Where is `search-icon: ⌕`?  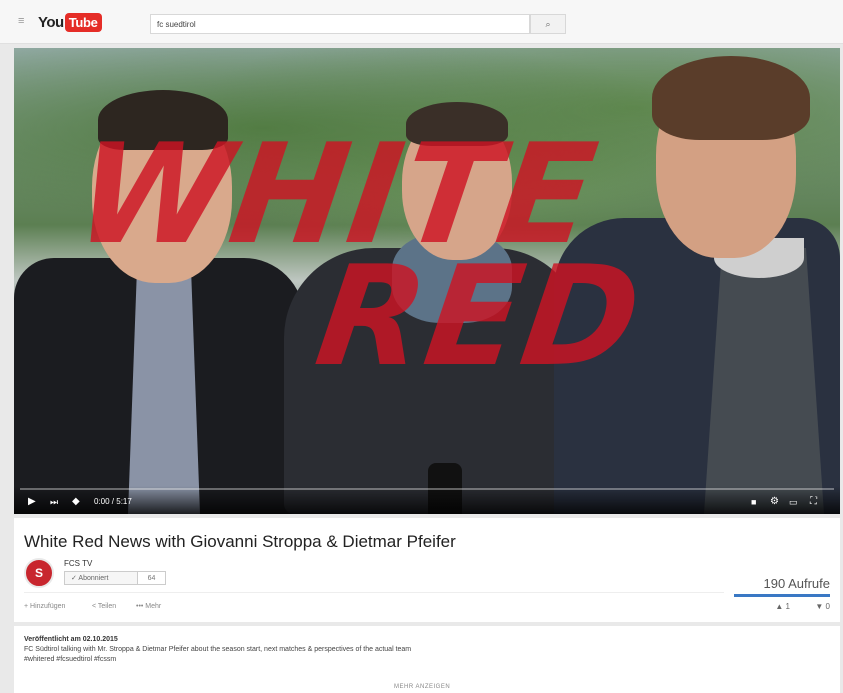
search-icon: ⌕ is located at coordinates (548, 23).